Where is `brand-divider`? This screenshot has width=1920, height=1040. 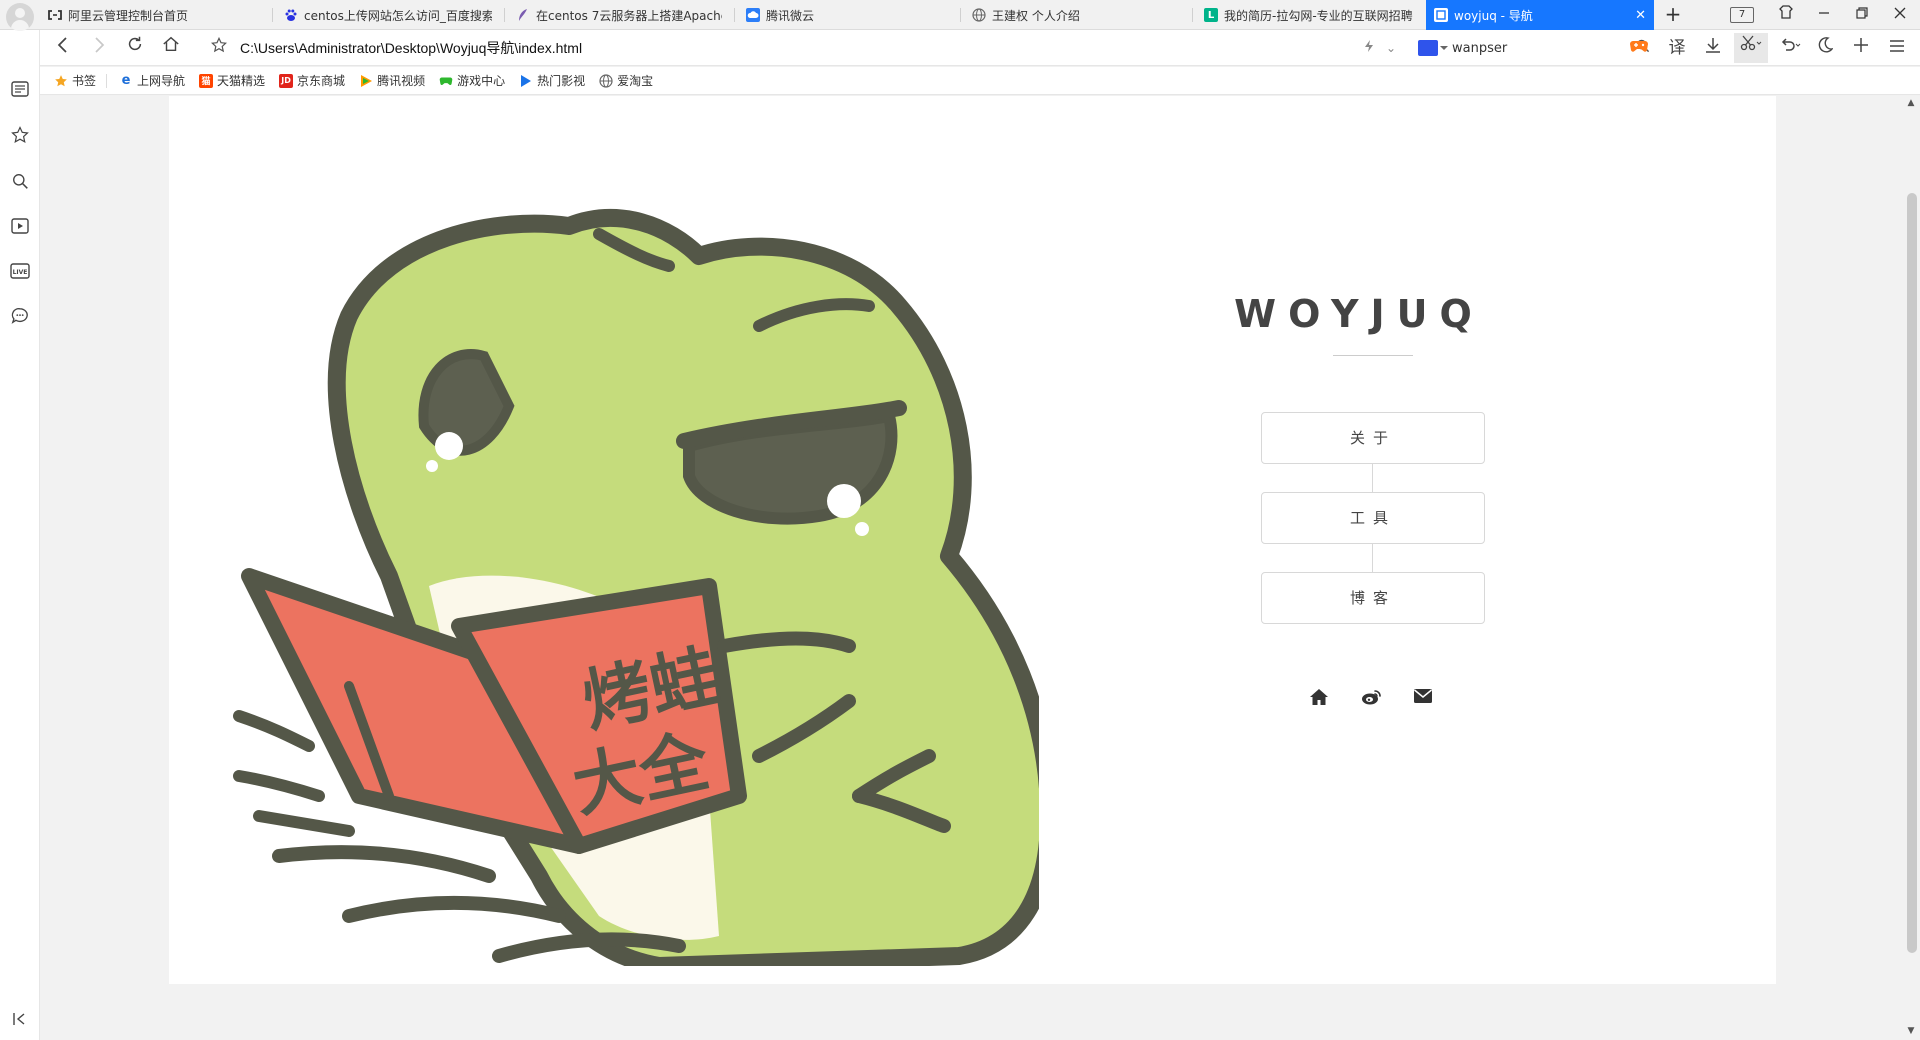
brand-divider is located at coordinates (1373, 355).